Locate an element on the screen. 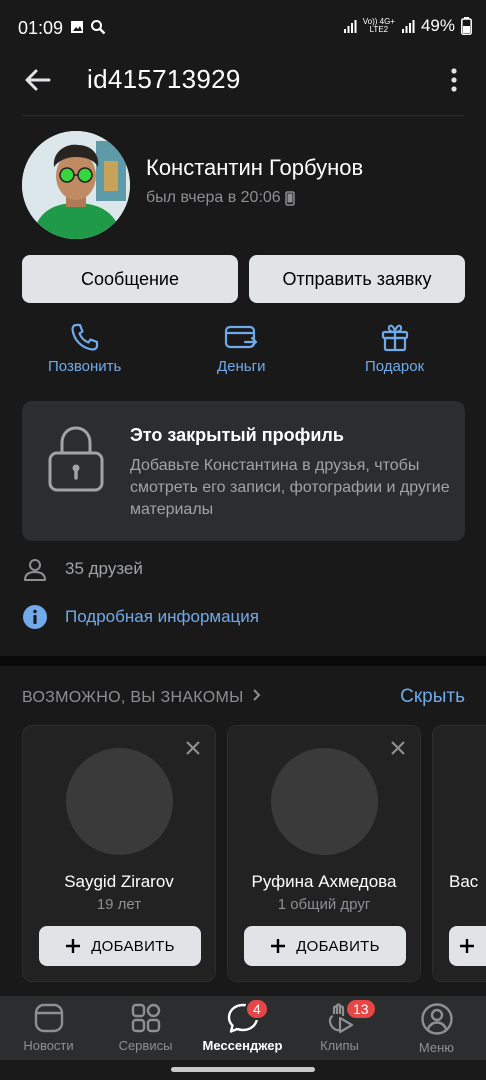 The height and width of the screenshot is (1080, 486). hide-suggestions-button: Скрыть is located at coordinates (432, 697).